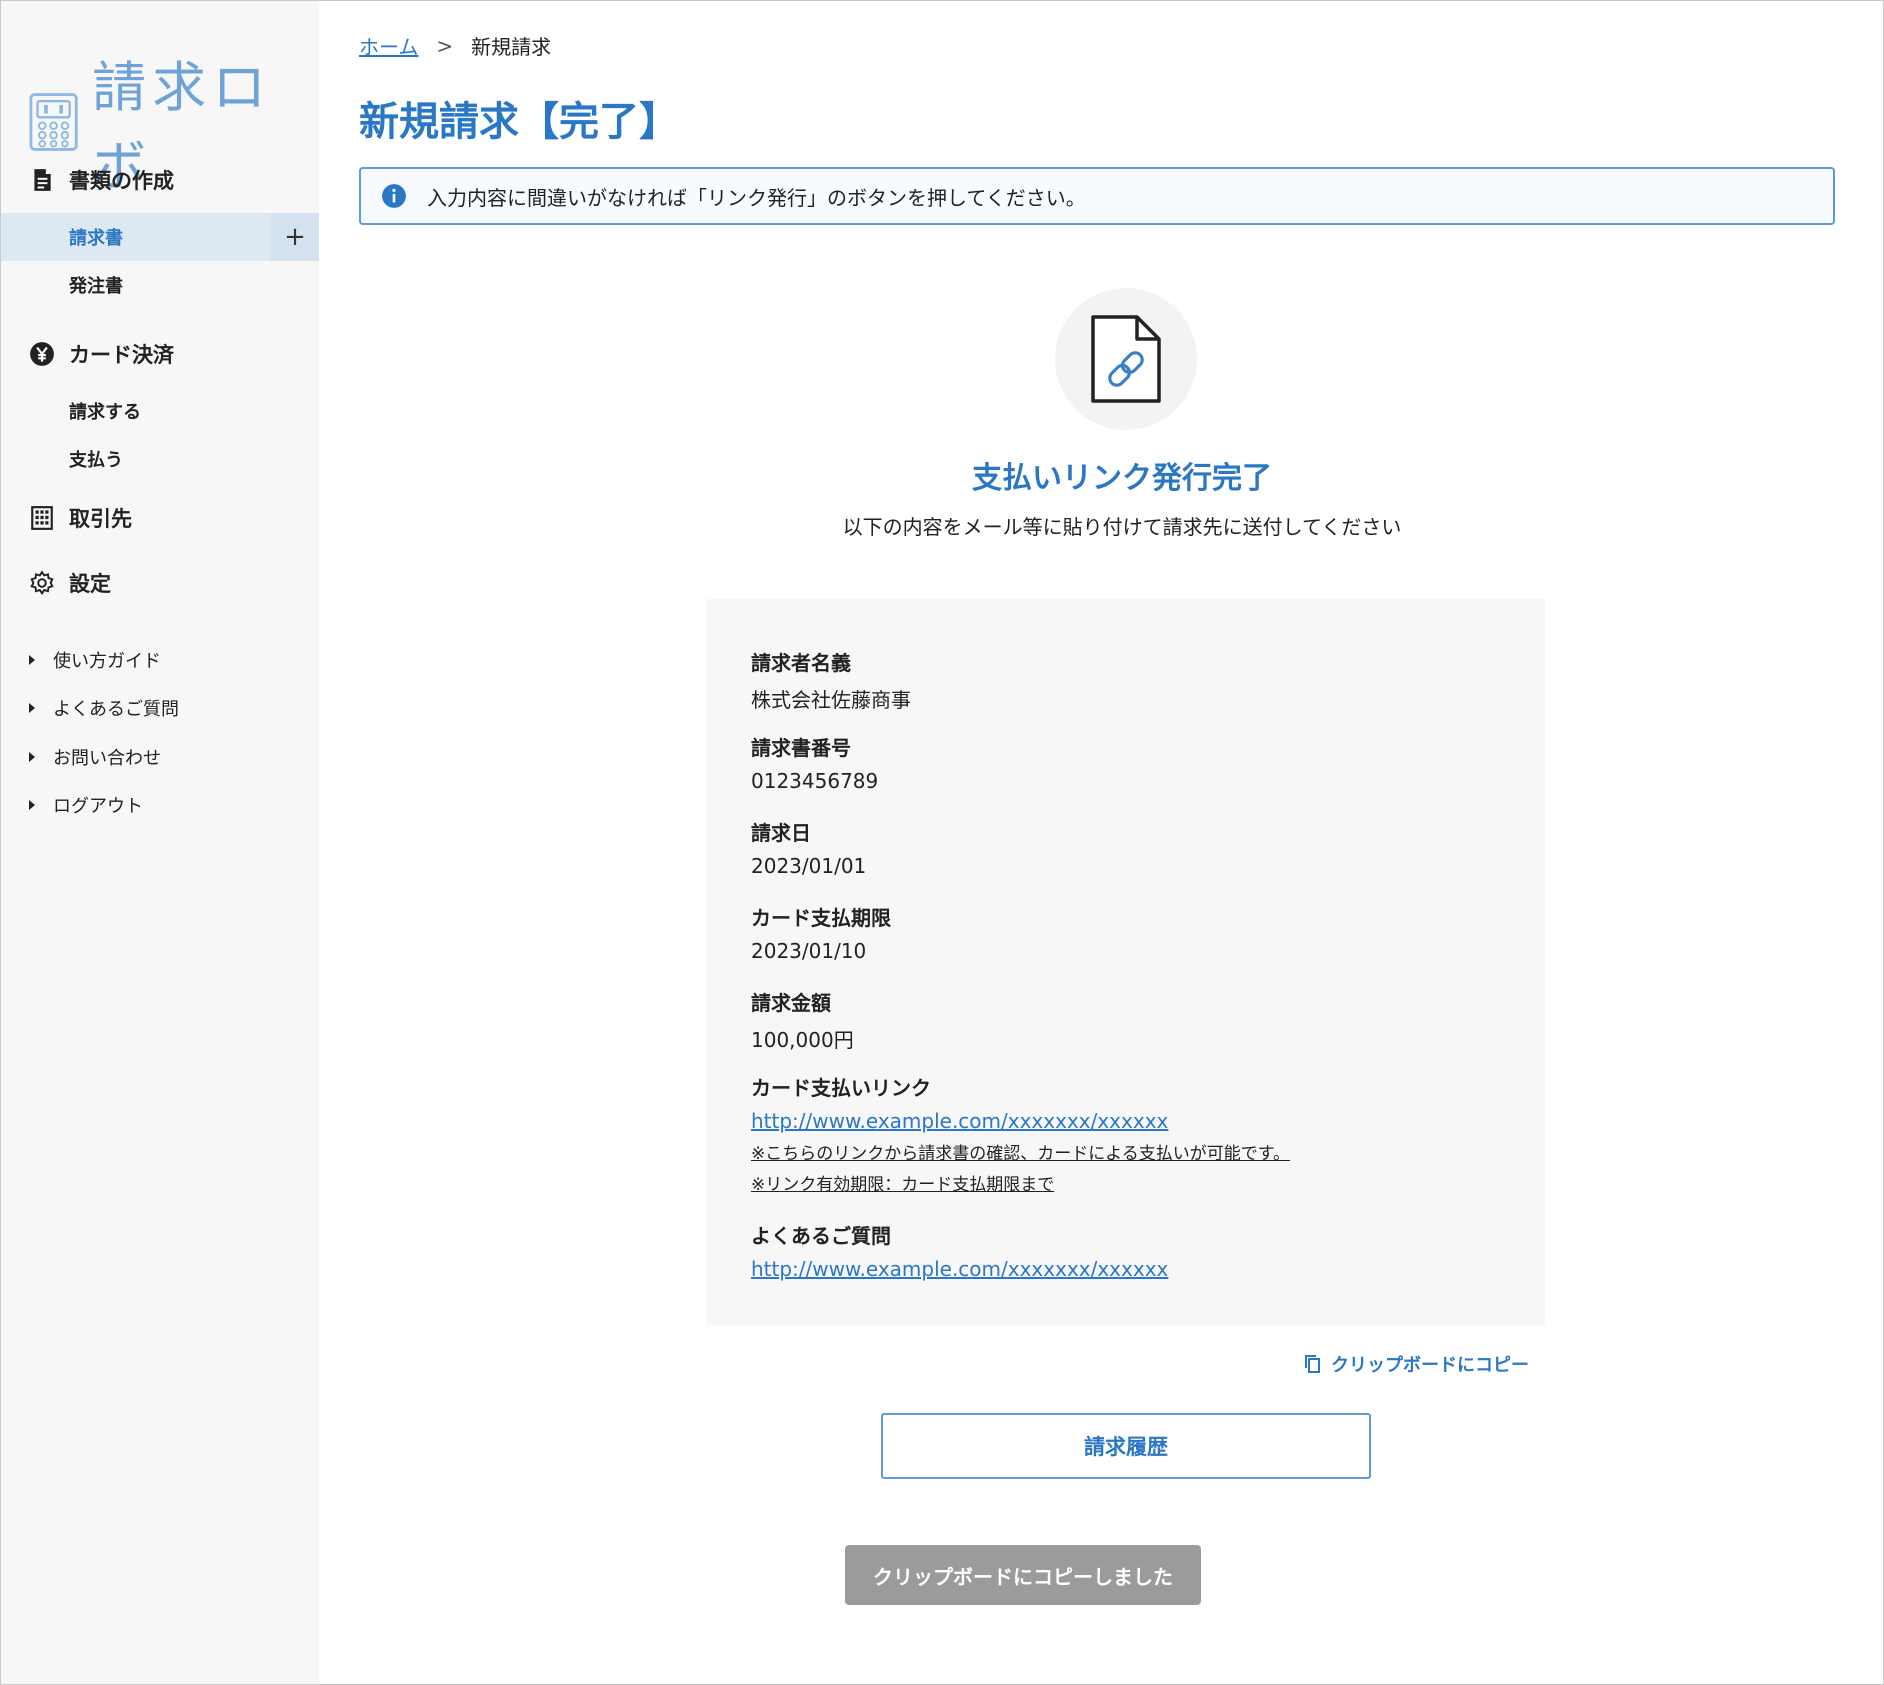 The image size is (1884, 1685). I want to click on field-amount: 請求金額 100,000円, so click(802, 1020).